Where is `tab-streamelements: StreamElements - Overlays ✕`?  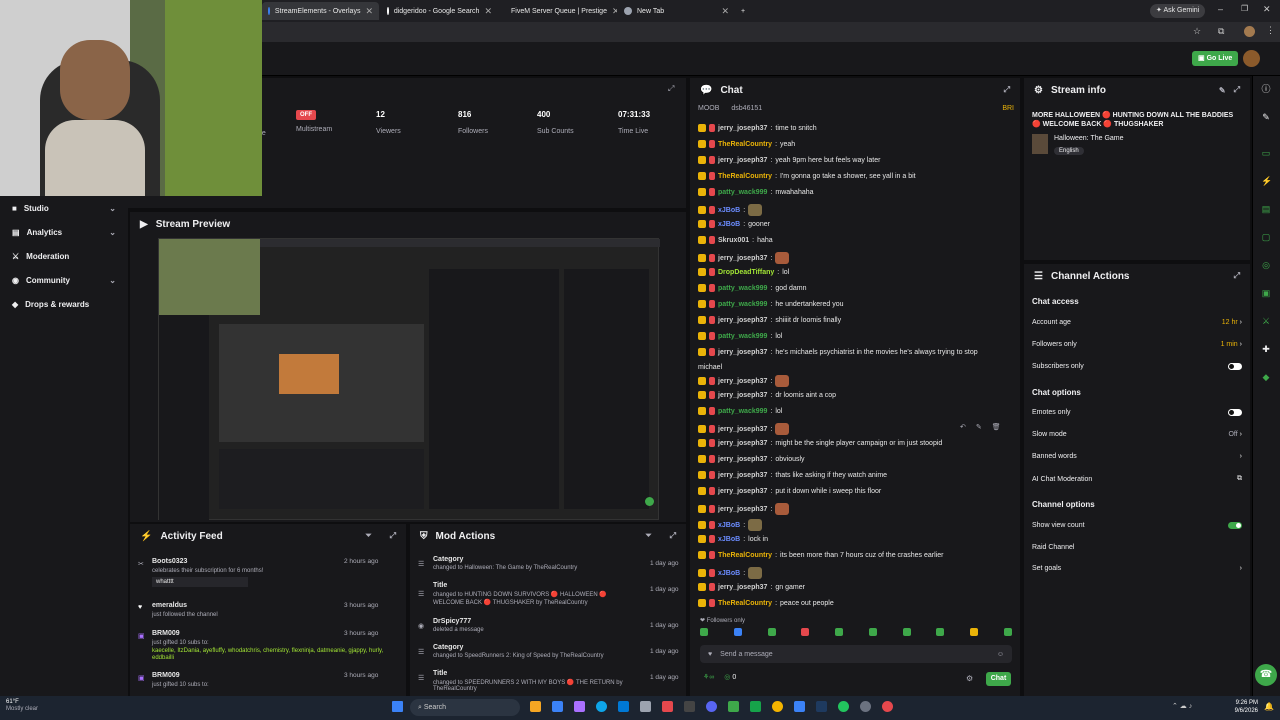
tab-streamelements: StreamElements - Overlays ✕ is located at coordinates (320, 11).